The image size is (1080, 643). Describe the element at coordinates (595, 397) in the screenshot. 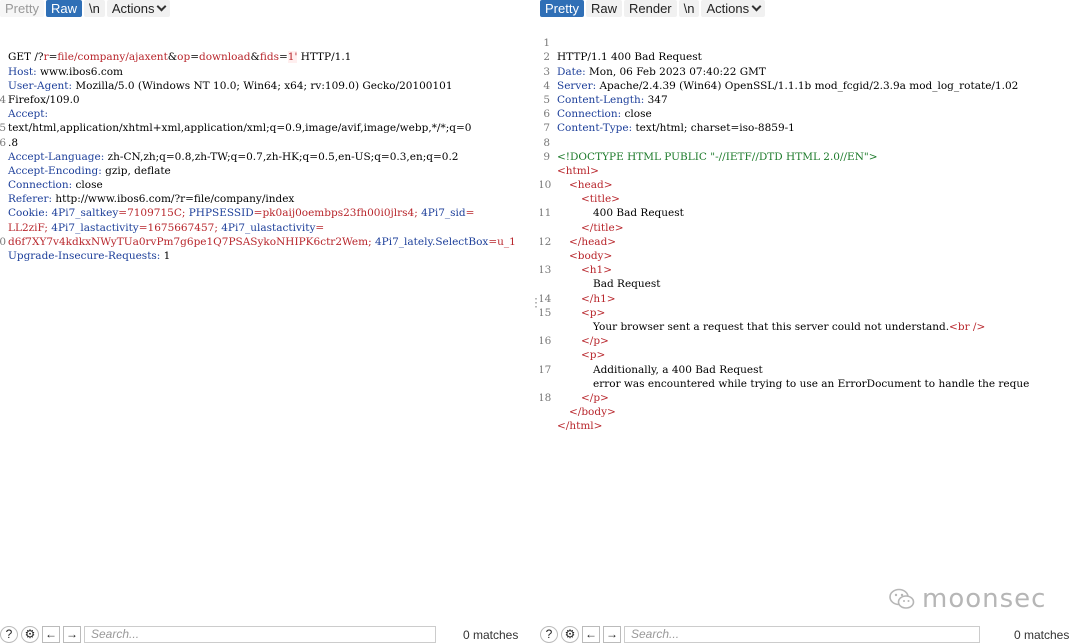

I see `html-tag: </p>` at that location.